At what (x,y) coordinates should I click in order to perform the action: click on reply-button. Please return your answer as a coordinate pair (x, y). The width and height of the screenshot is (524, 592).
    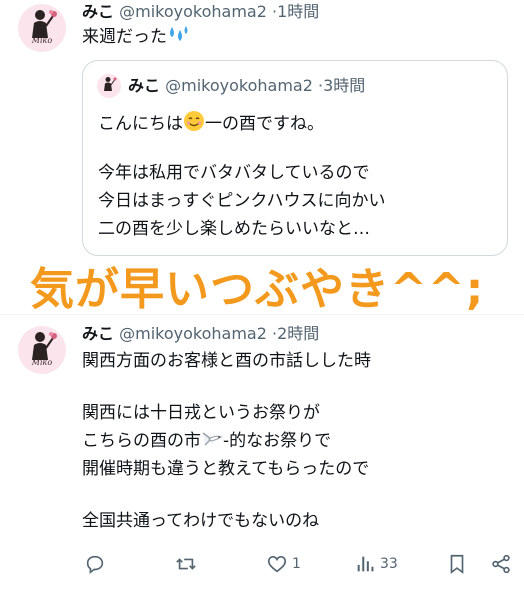
    Looking at the image, I should click on (95, 564).